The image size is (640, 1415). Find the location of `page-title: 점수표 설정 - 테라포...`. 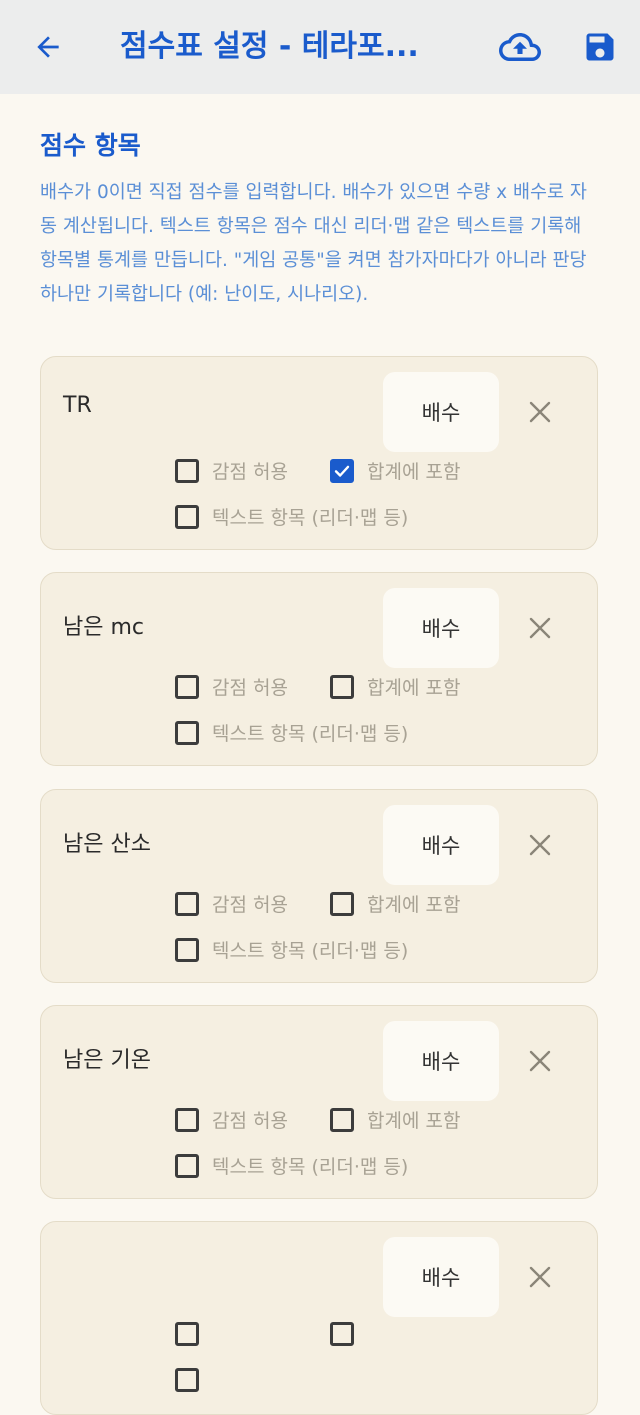

page-title: 점수표 설정 - 테라포... is located at coordinates (269, 46).